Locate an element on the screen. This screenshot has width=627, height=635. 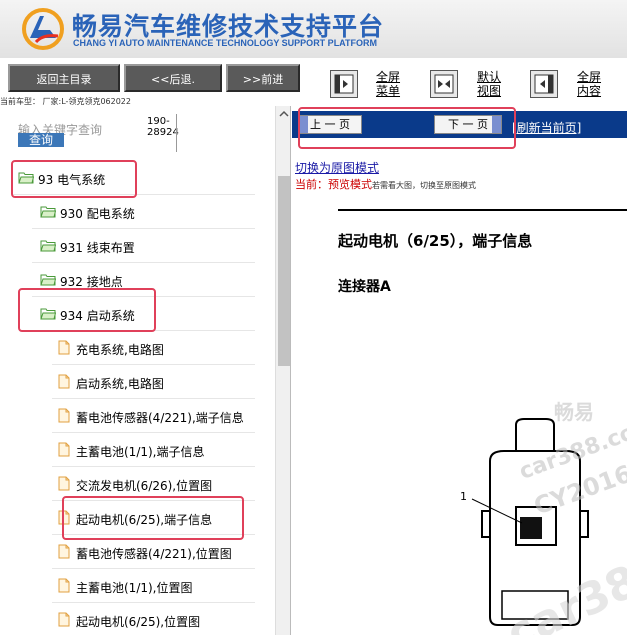
tree-doc-label: 交流发电机(6/26),位置图 is located at coordinates (144, 486).